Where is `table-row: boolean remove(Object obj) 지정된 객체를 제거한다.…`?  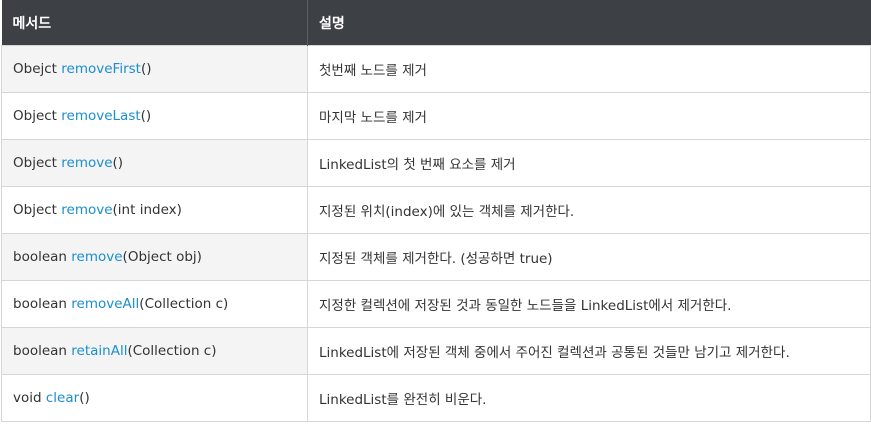
table-row: boolean remove(Object obj) 지정된 객체를 제거한다.… is located at coordinates (436, 257).